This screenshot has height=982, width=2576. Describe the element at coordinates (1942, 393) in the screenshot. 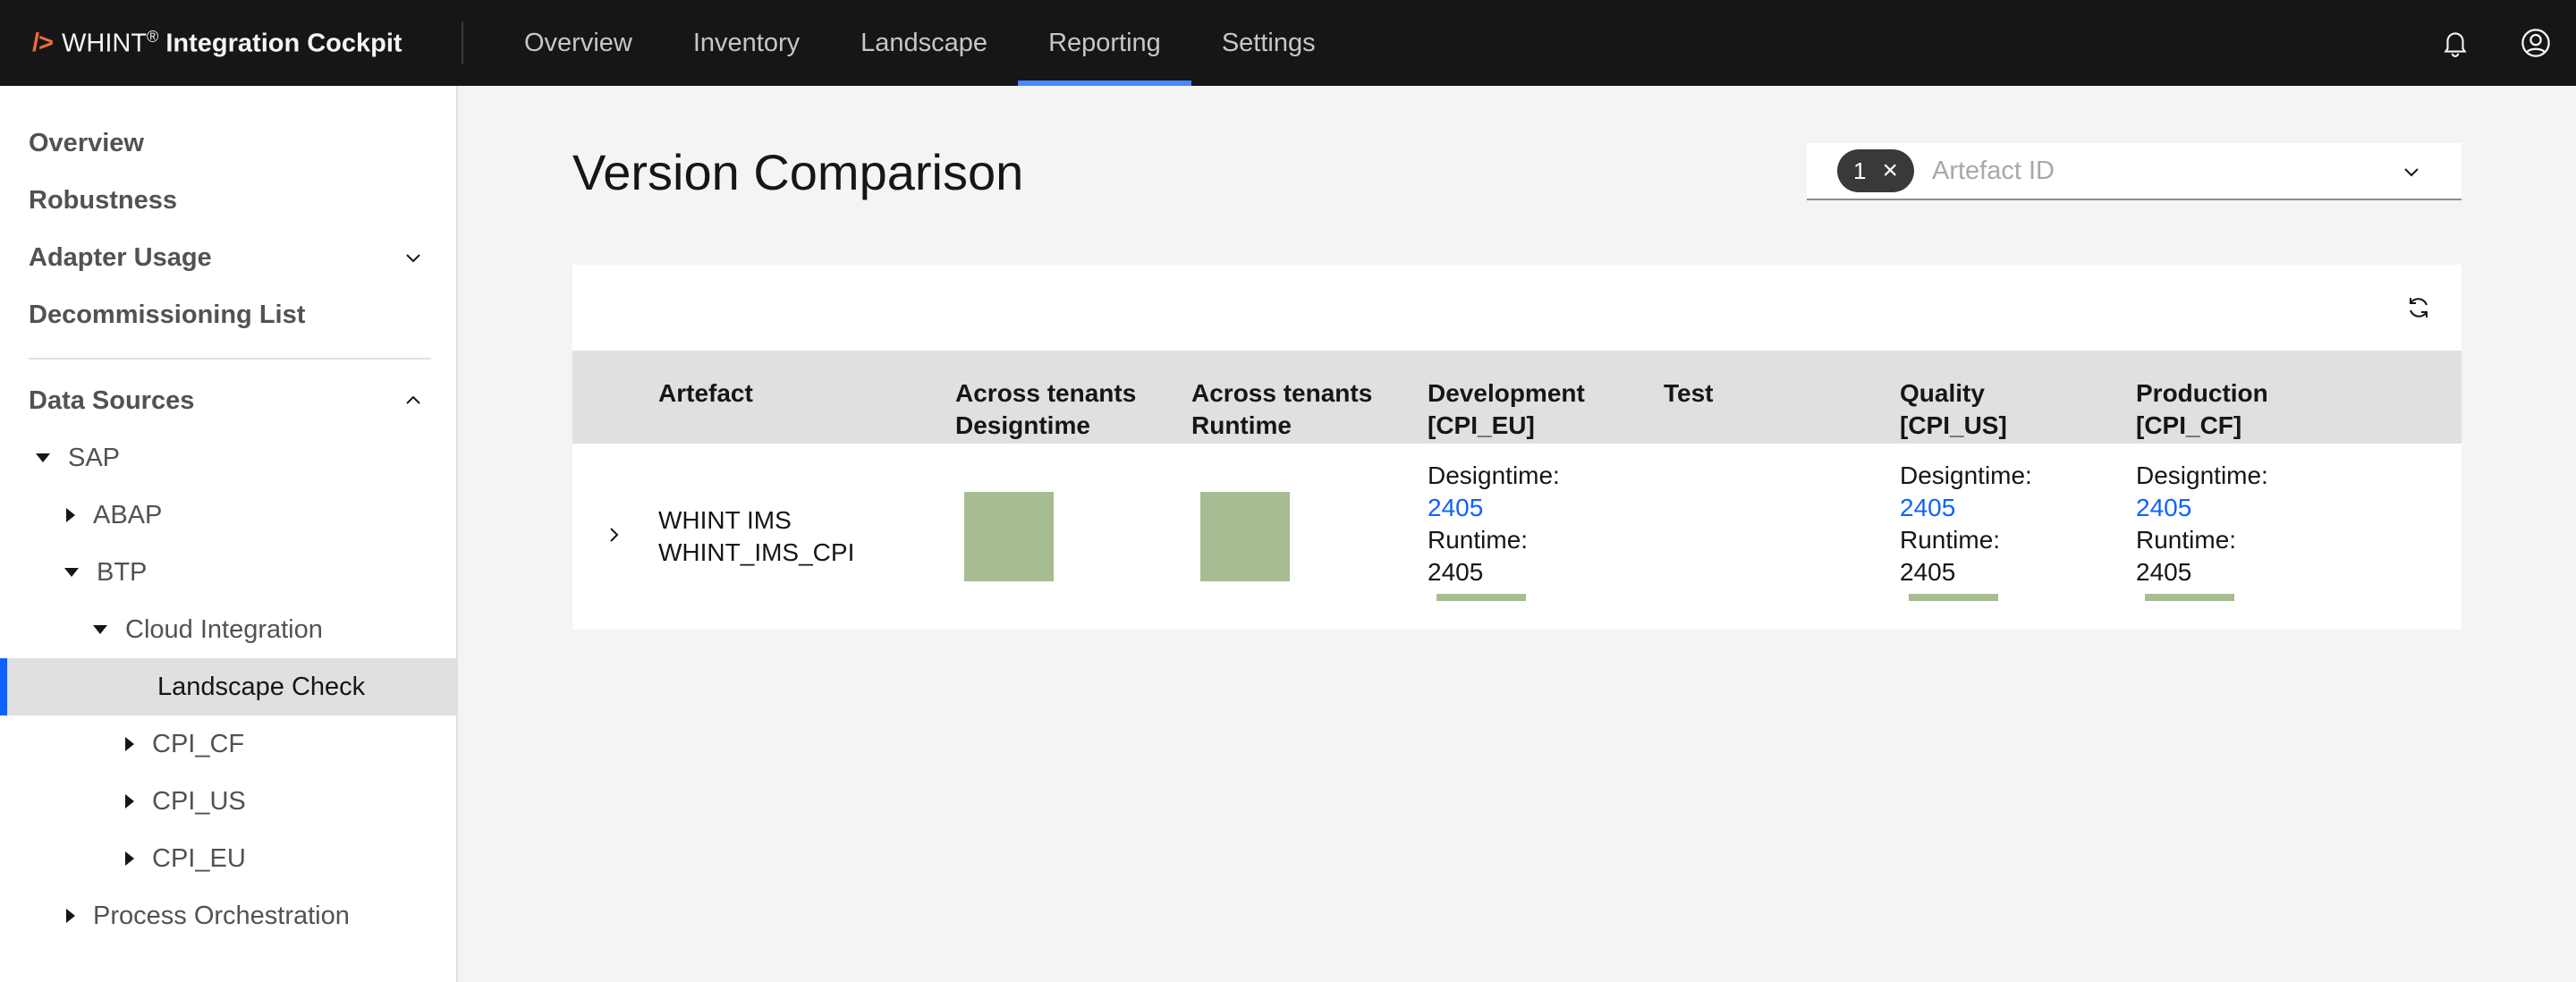

I see `header-label: Quality` at that location.